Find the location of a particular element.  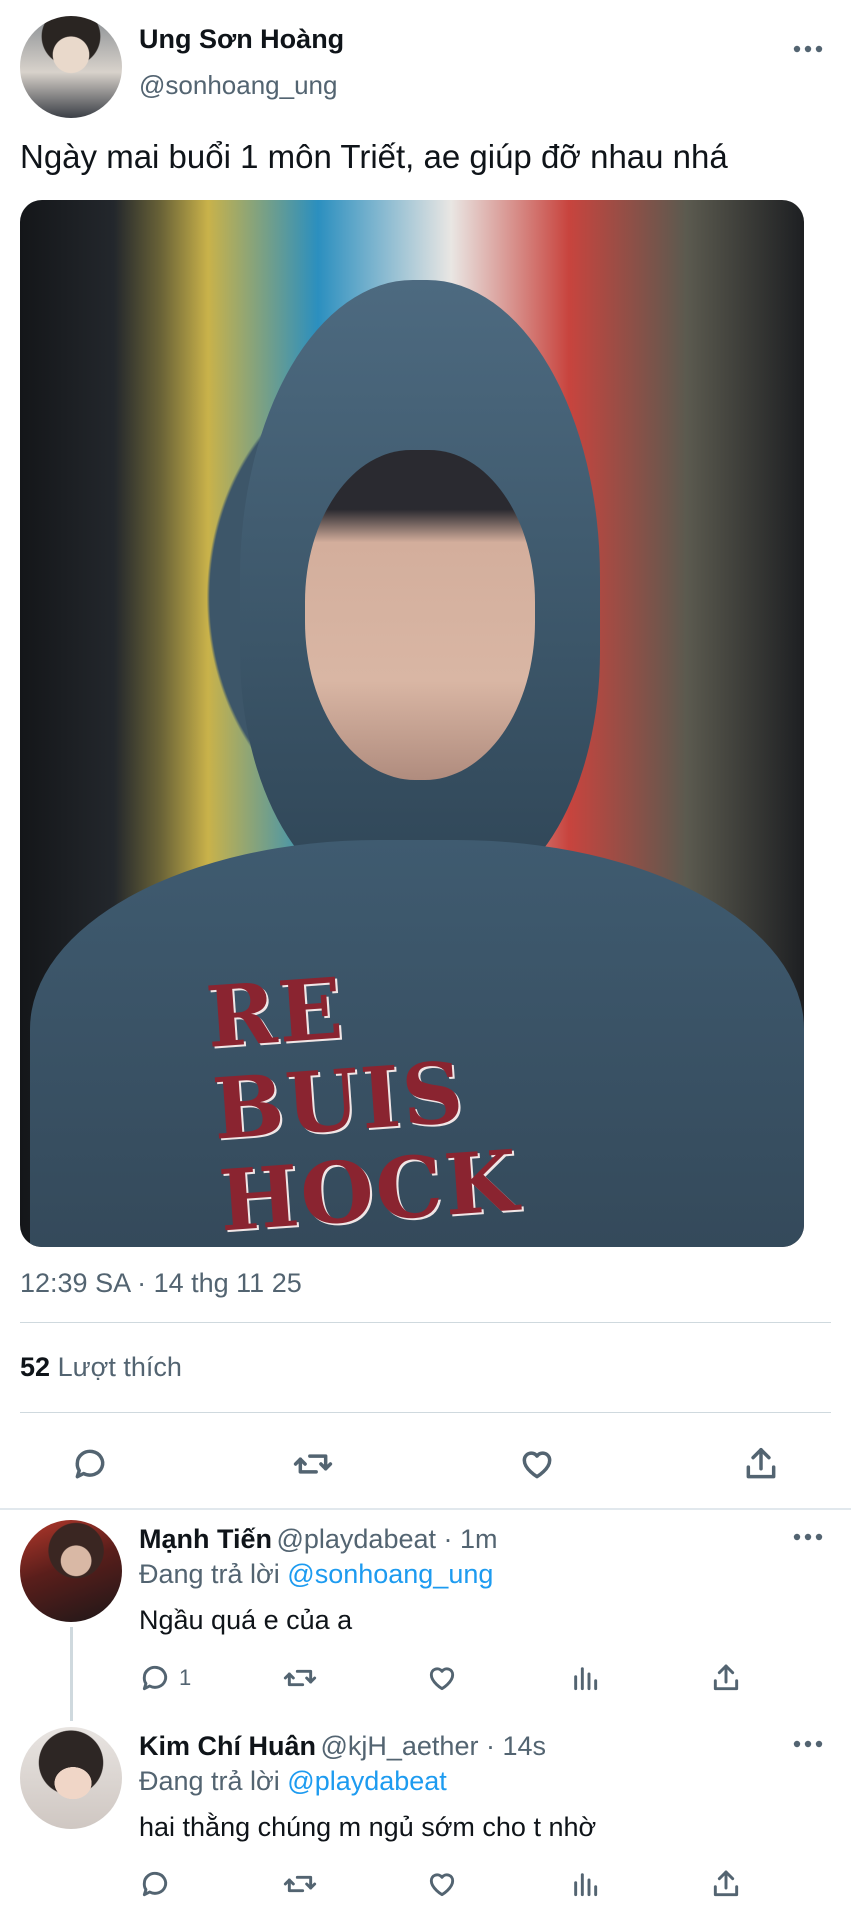

likes-count: 52 Lượt thích is located at coordinates (101, 1367).